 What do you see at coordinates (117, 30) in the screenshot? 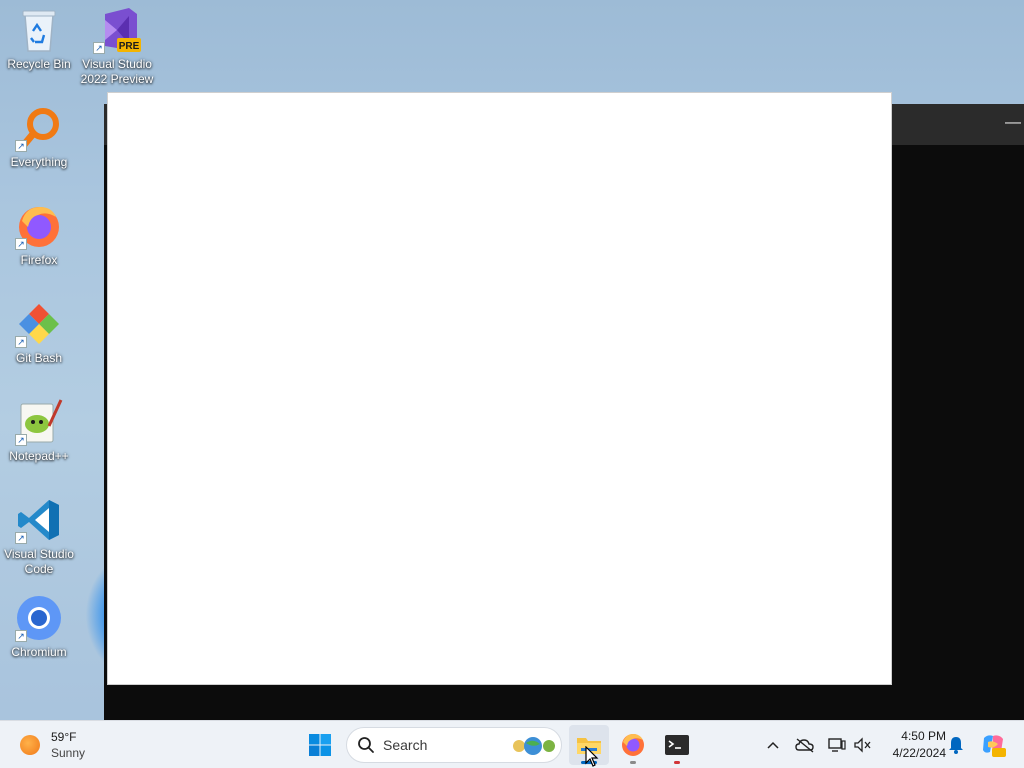
I see `visual-studio-icon: PRE ↗` at bounding box center [117, 30].